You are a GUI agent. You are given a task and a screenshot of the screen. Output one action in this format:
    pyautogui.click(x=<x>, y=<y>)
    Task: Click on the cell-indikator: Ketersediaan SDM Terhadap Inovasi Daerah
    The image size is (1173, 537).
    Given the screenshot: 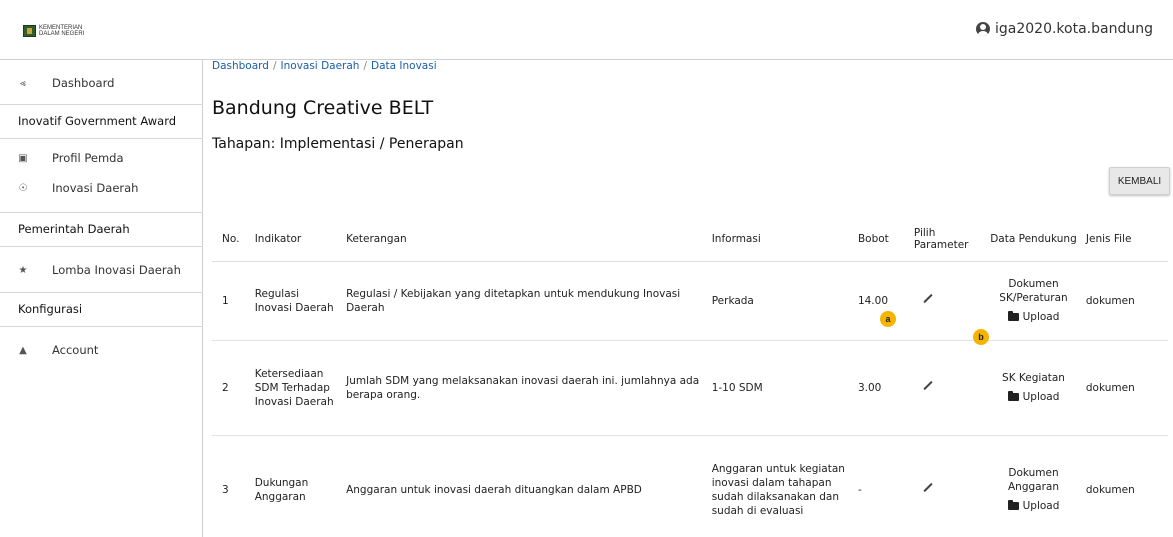 What is the action you would take?
    pyautogui.click(x=296, y=388)
    